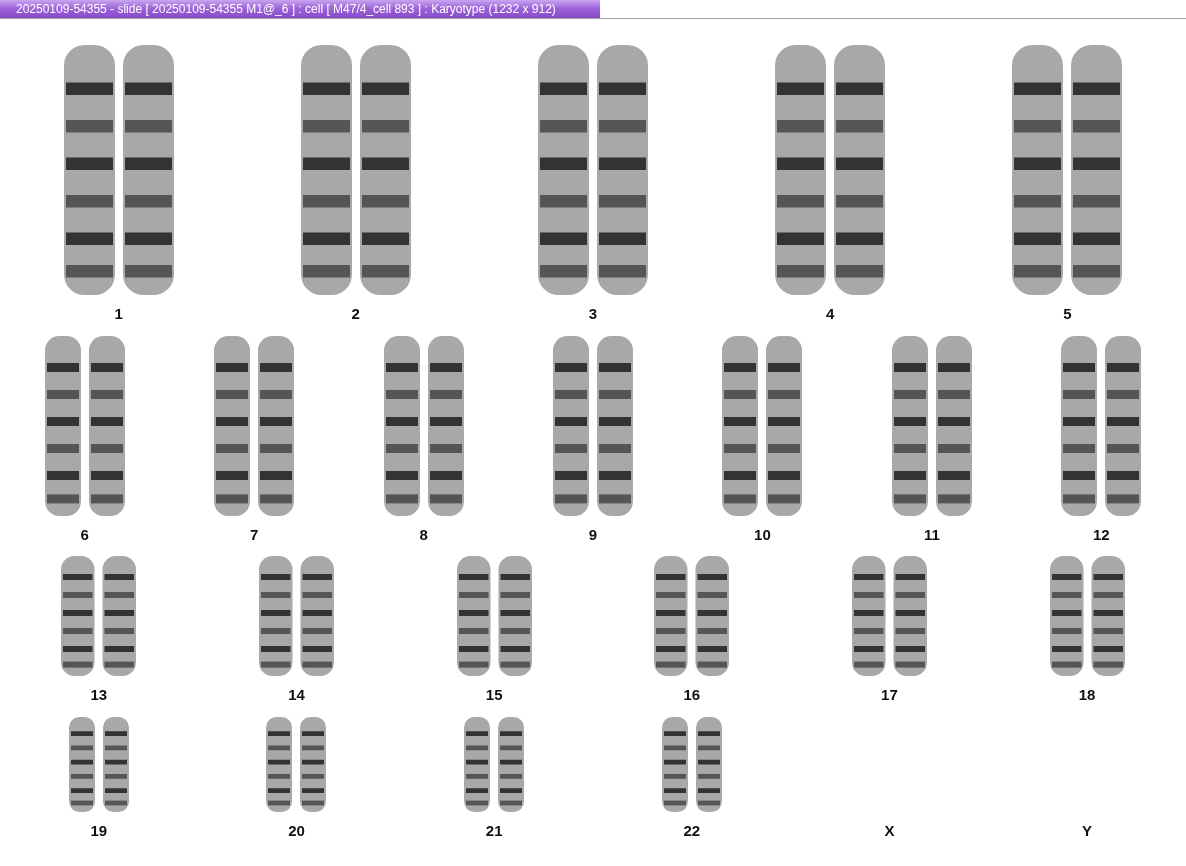 The width and height of the screenshot is (1186, 866). What do you see at coordinates (99, 695) in the screenshot?
I see `chromosome-number: 13` at bounding box center [99, 695].